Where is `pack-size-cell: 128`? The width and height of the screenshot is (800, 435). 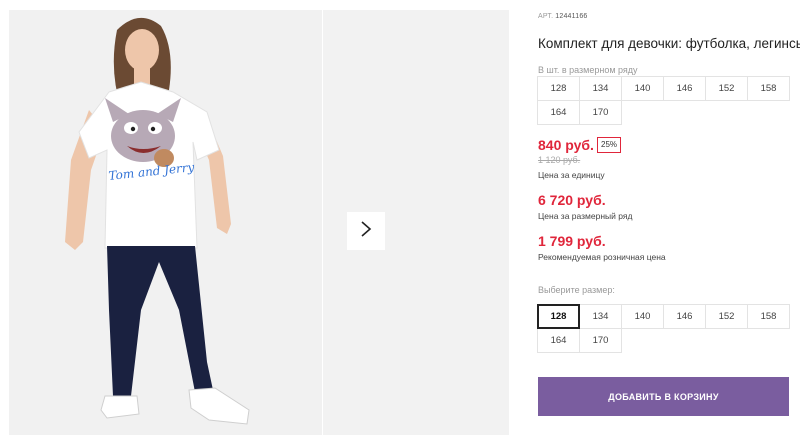 pack-size-cell: 128 is located at coordinates (558, 88).